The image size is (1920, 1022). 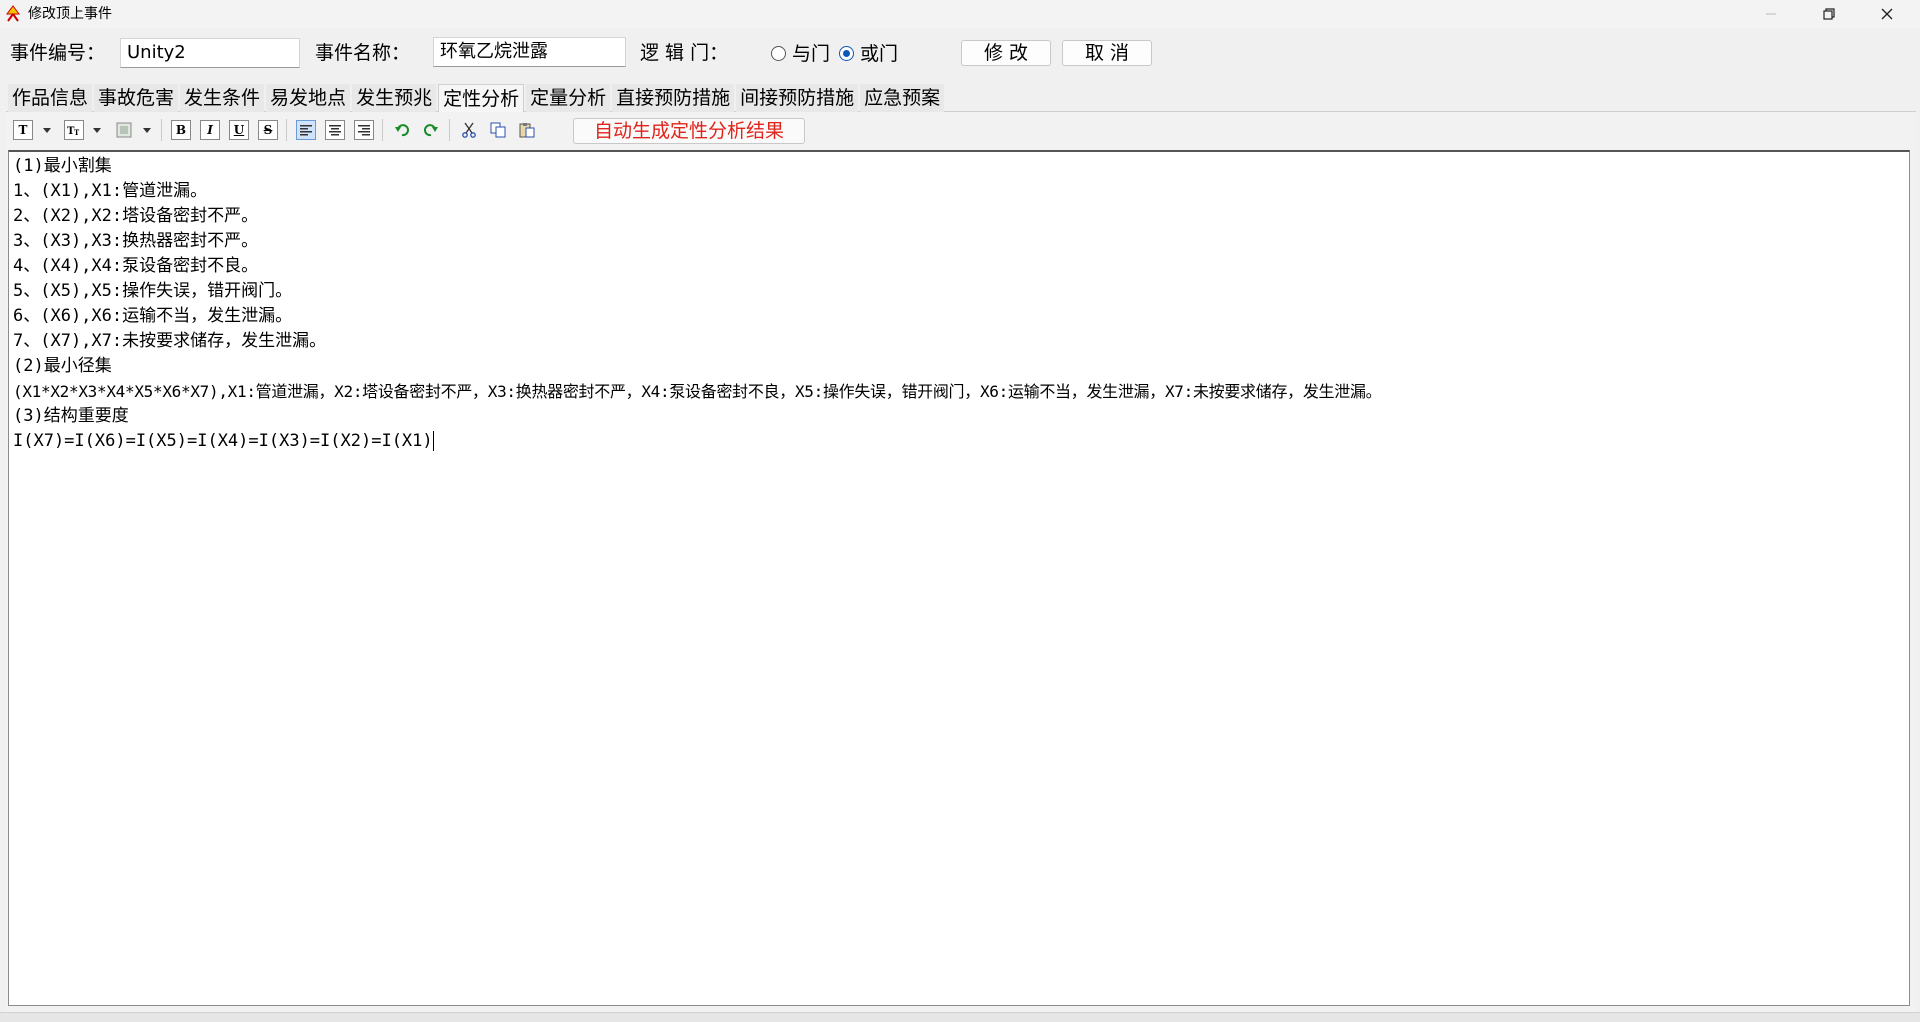 I want to click on editor-line: 6、(X6),X6:运输不当，发生泄漏。, so click(x=153, y=316).